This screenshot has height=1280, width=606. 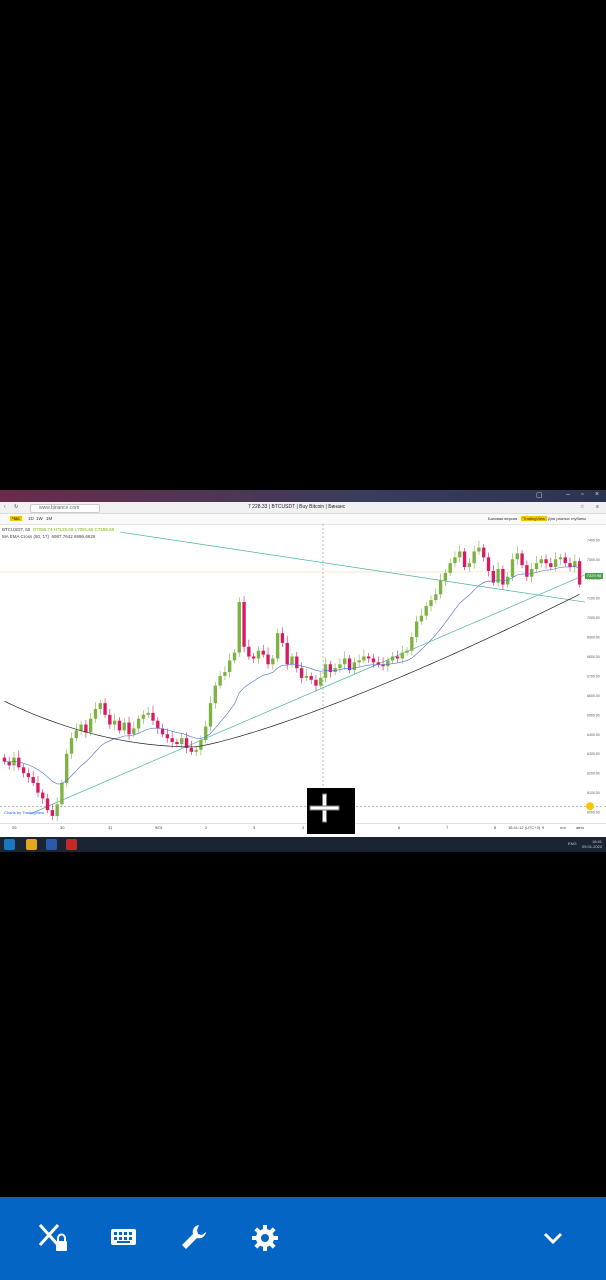 What do you see at coordinates (553, 1238) in the screenshot?
I see `collapse-chevron-down-icon` at bounding box center [553, 1238].